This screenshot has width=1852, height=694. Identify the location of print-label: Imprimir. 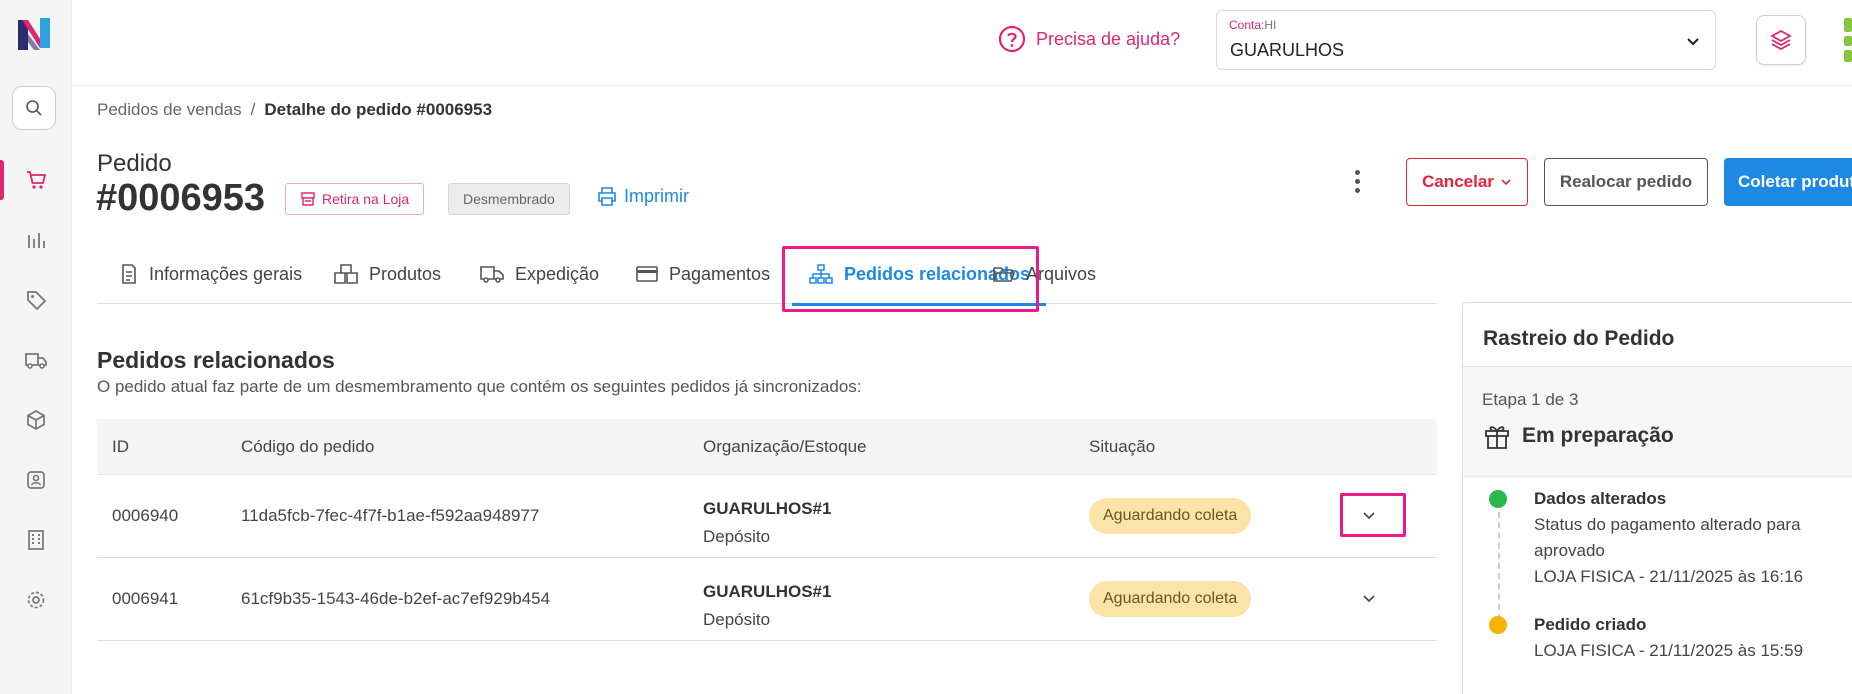
(656, 195).